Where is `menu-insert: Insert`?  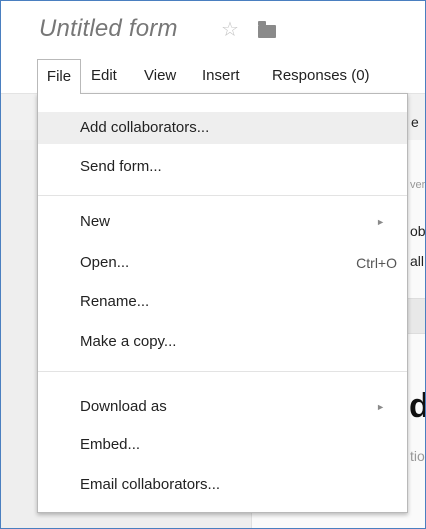
menu-insert: Insert is located at coordinates (221, 76).